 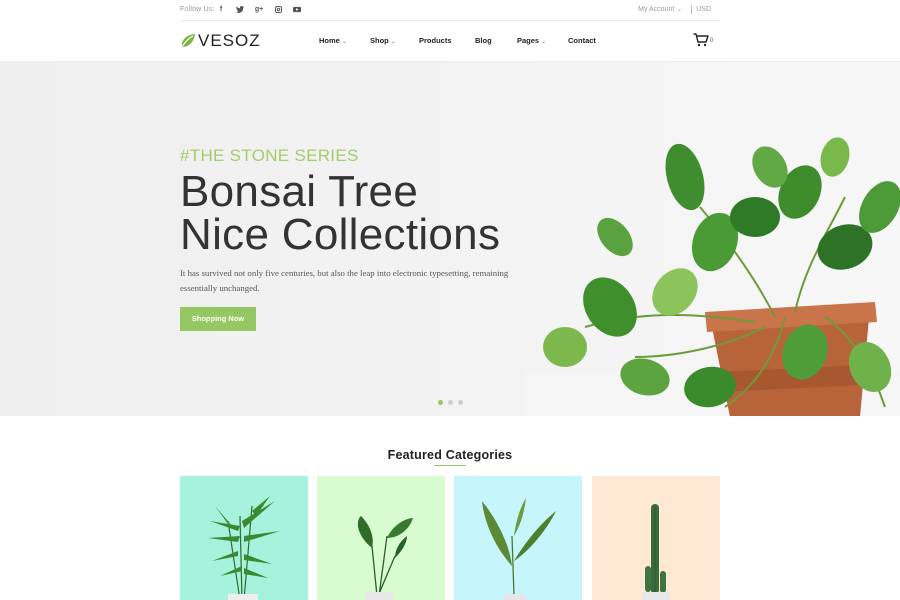 What do you see at coordinates (269, 155) in the screenshot?
I see `hero-tag: #THE STONE SERIES` at bounding box center [269, 155].